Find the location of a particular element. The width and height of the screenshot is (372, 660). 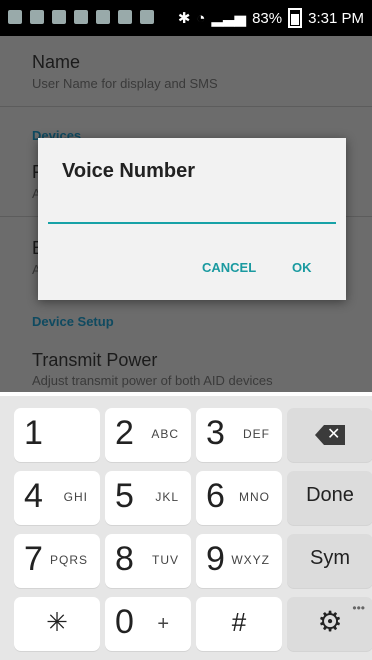

message-icon is located at coordinates (15, 17).